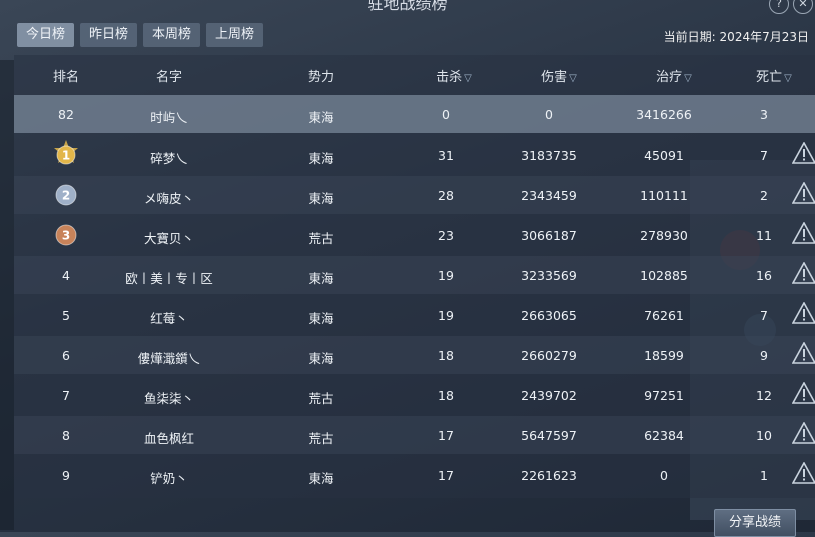  I want to click on name-cell: 铲奶丶, so click(169, 478).